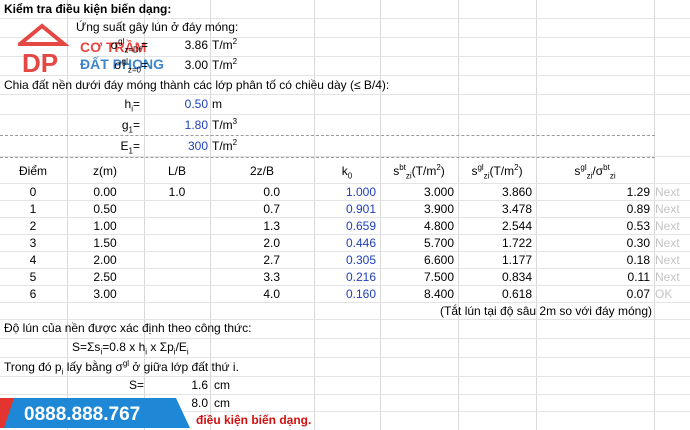  I want to click on table-cell-sgl: 3.860, so click(516, 192).